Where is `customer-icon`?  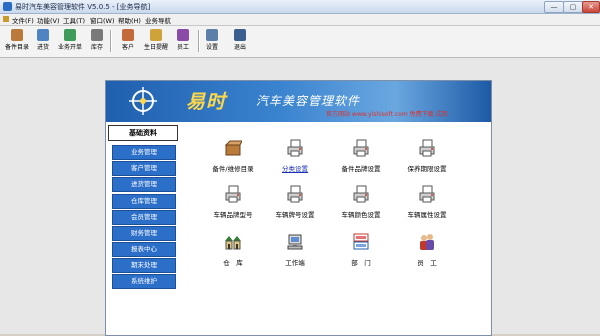 customer-icon is located at coordinates (128, 35).